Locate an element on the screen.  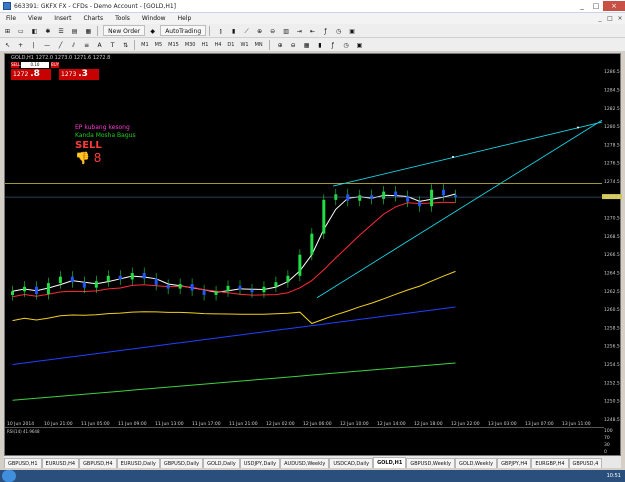
tab-usdcad-daily: USDCAD,Daily is located at coordinates (351, 463).